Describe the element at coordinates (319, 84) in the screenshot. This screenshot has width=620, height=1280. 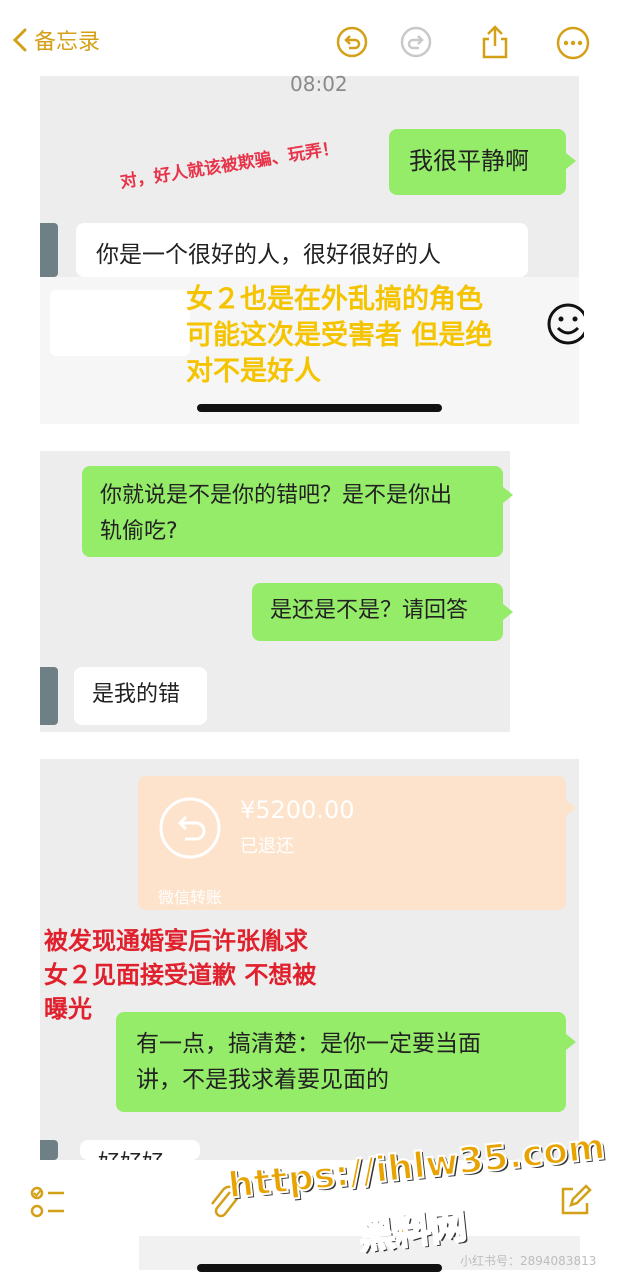
I see `chat-time: 08:02` at that location.